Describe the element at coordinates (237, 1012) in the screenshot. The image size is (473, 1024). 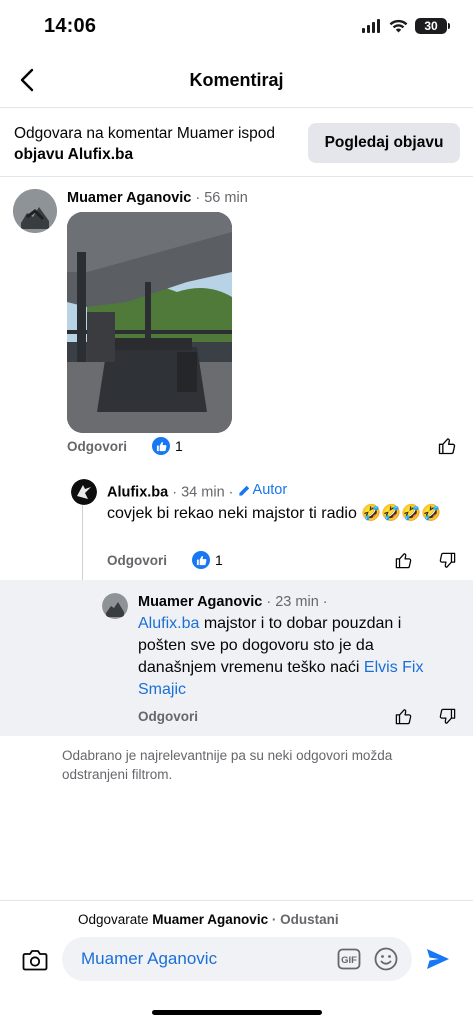
I see `home-indicator` at that location.